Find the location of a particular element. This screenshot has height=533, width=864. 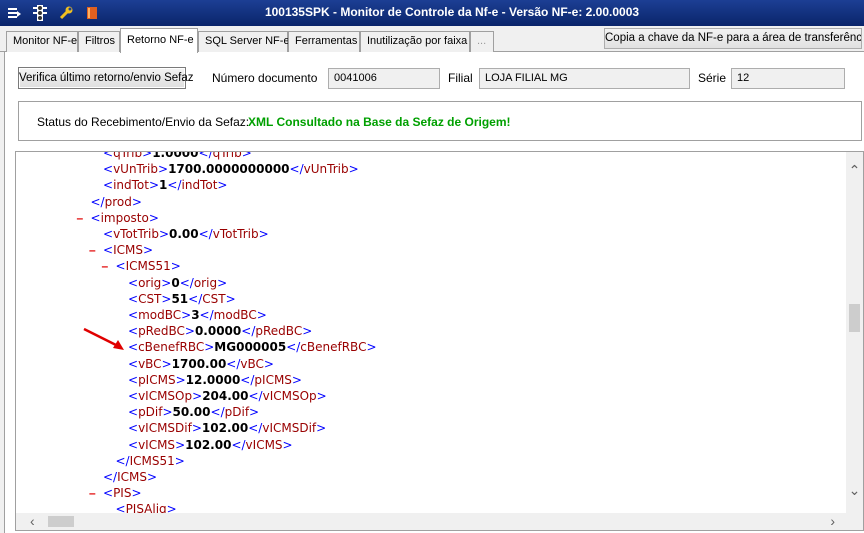

horizontal-scrollbar: ‹ › is located at coordinates (439, 521).